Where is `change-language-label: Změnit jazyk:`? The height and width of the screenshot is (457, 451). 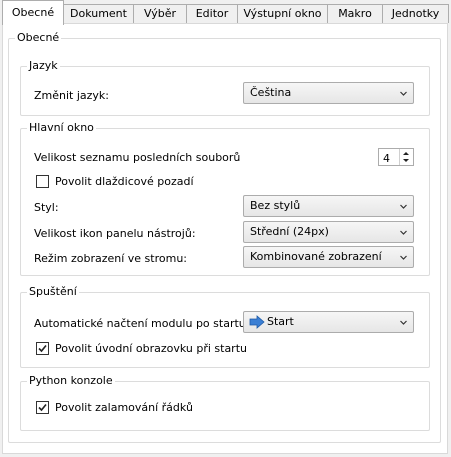
change-language-label: Změnit jazyk: is located at coordinates (72, 95).